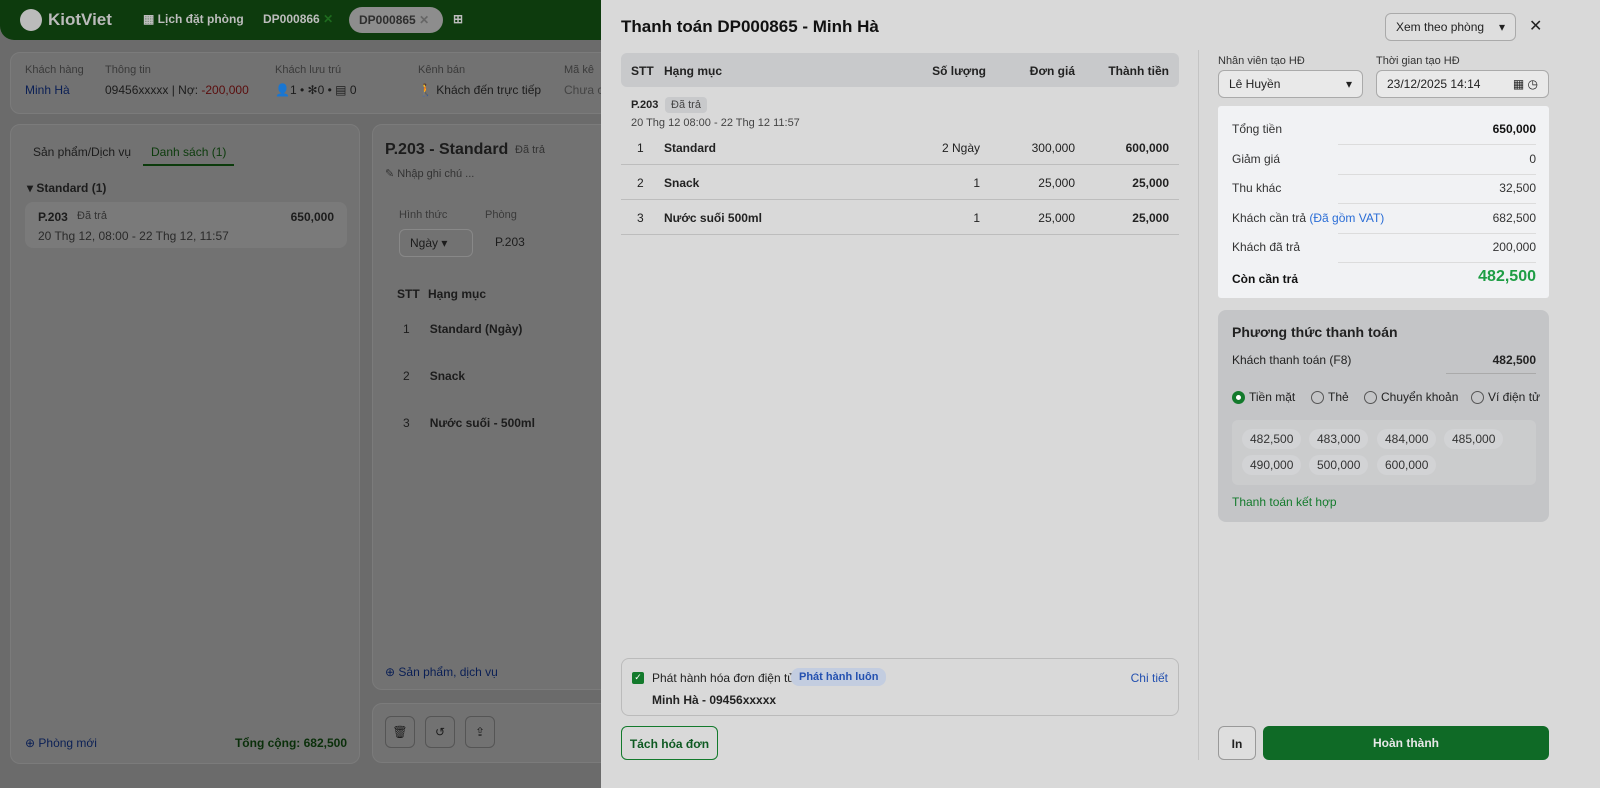 The image size is (1600, 788). I want to click on method-label: Tiền mặt, so click(1272, 397).